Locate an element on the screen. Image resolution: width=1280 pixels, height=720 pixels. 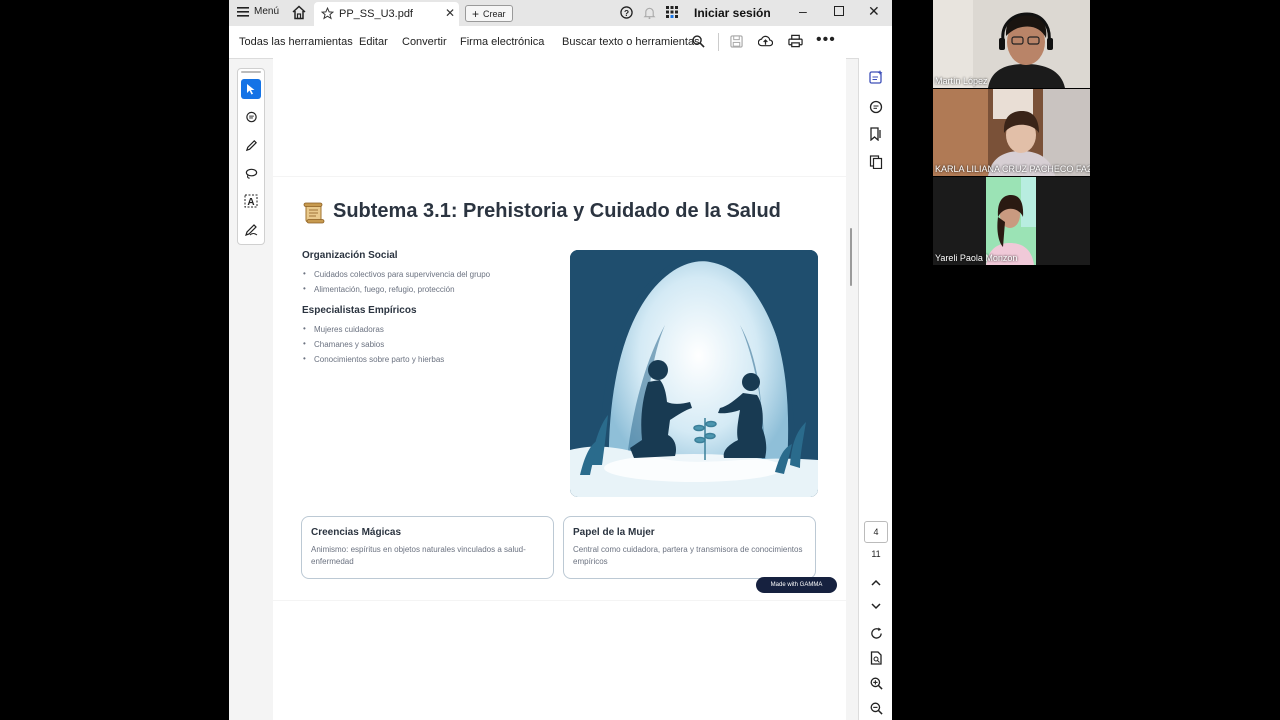
current-page-input: 4 is located at coordinates (876, 532).